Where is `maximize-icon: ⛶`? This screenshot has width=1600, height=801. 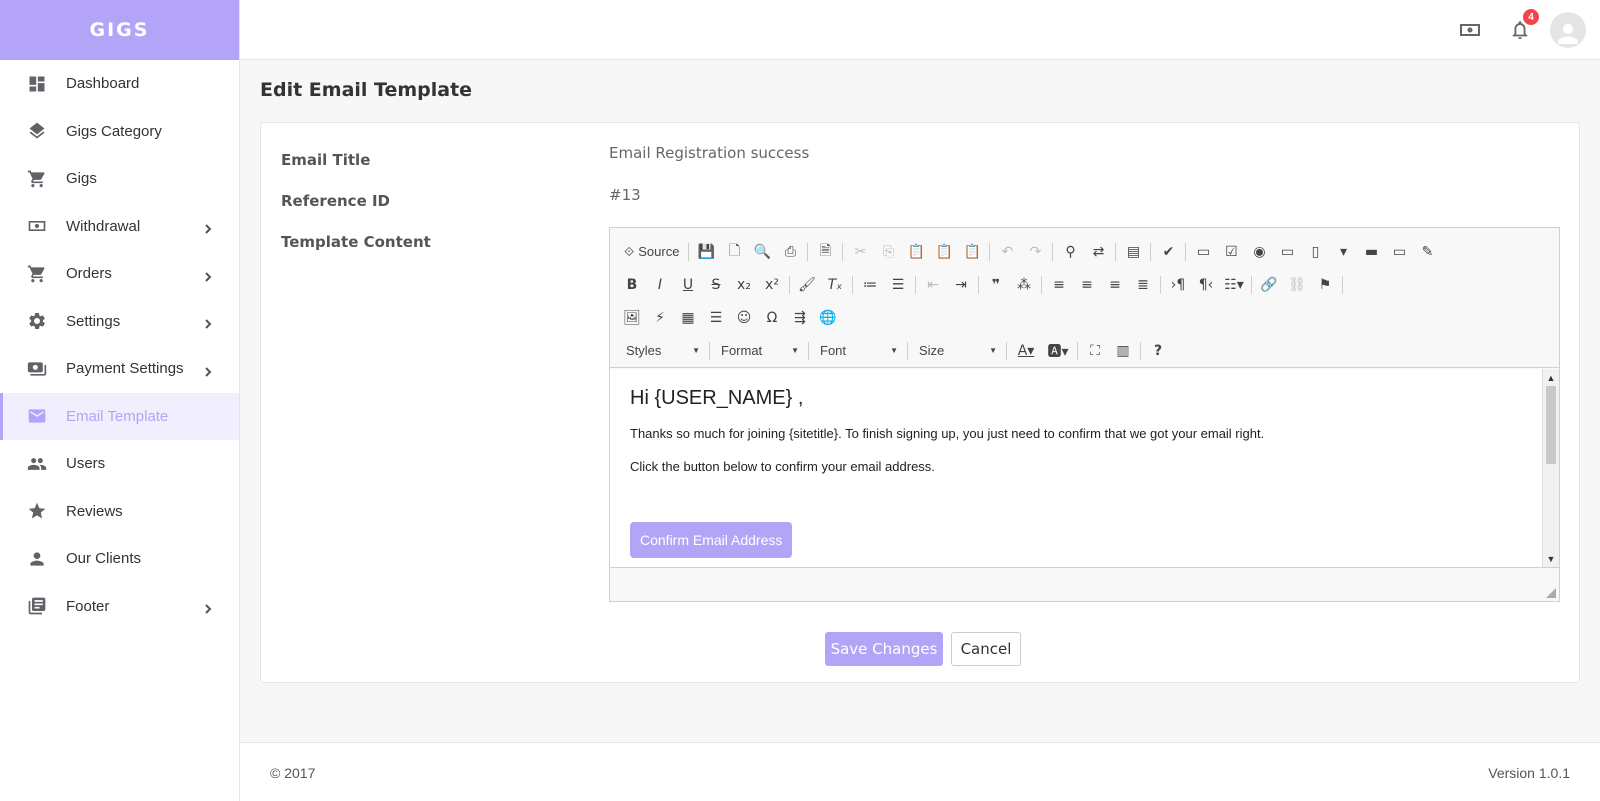
maximize-icon: ⛶ is located at coordinates (1095, 351).